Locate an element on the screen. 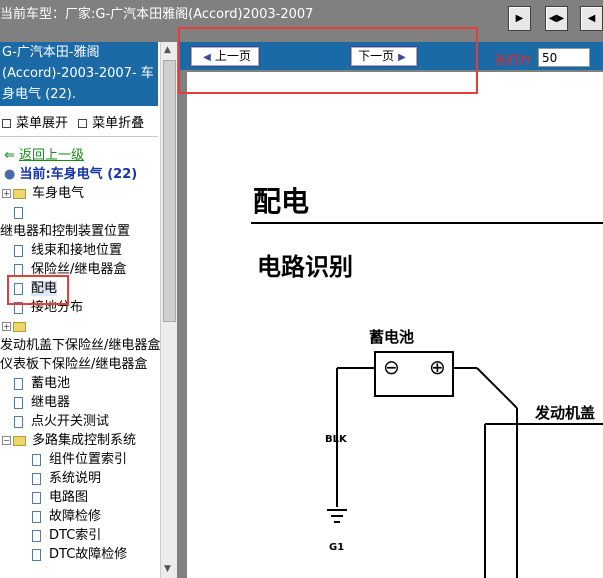  tree-item: 故障检修 is located at coordinates (66, 516).